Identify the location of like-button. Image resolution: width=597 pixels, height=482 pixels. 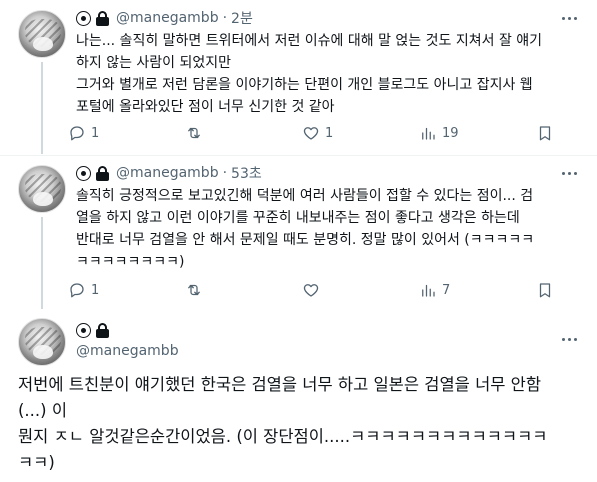
(313, 290).